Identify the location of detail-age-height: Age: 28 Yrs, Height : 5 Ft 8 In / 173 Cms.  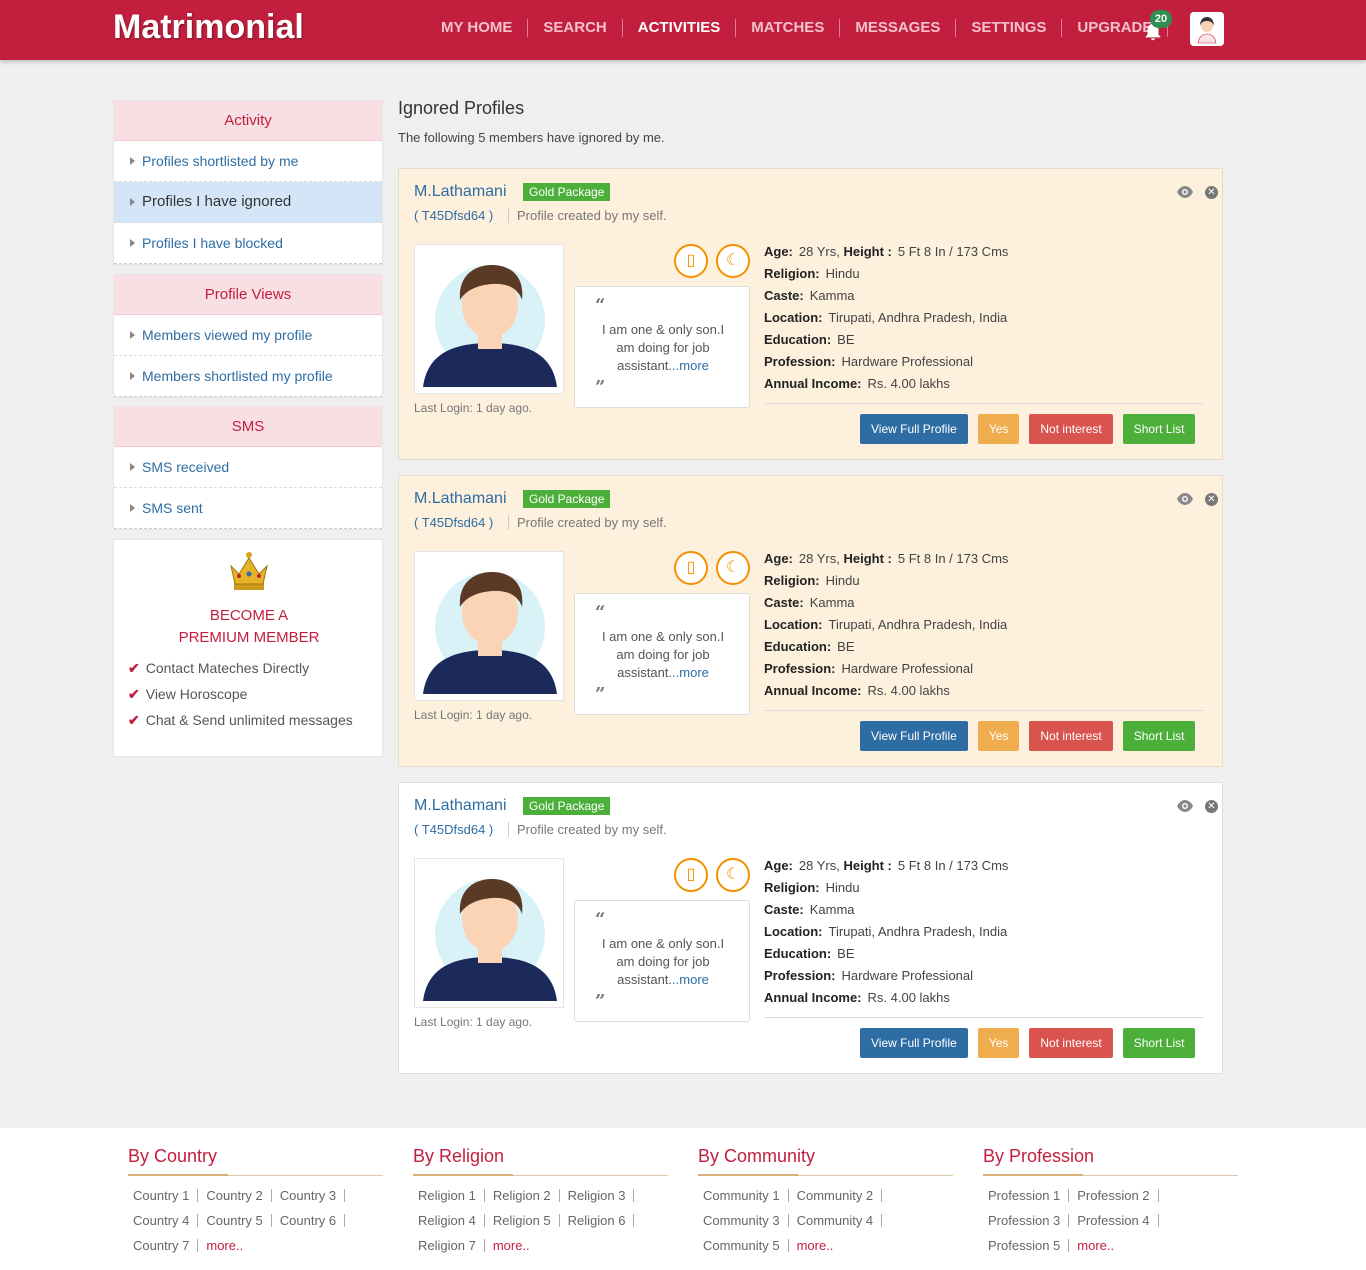
(984, 252).